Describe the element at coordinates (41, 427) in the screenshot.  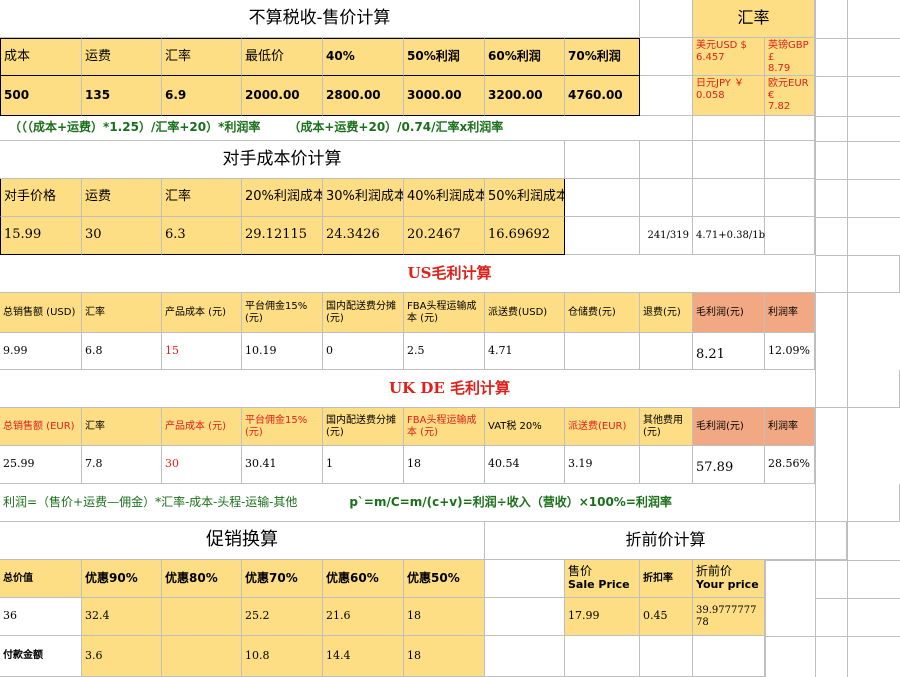
I see `uk-header-sales: 总销售额 (EUR)` at that location.